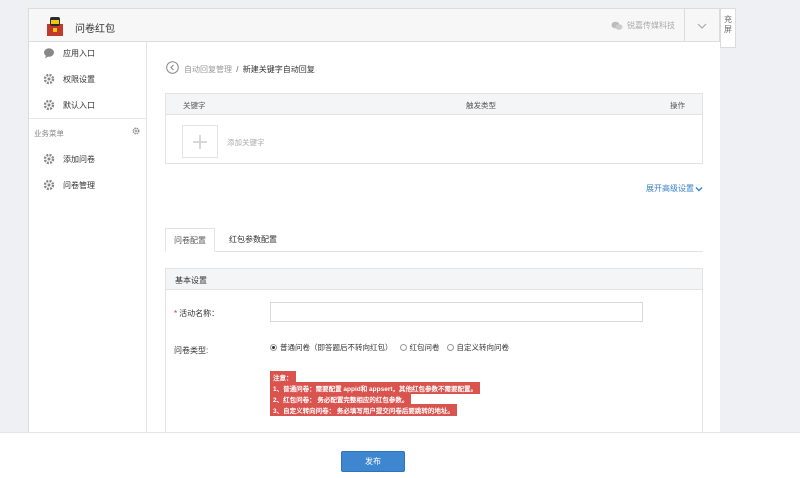 This screenshot has height=478, width=800. Describe the element at coordinates (49, 53) in the screenshot. I see `chat-bubble-icon` at that location.